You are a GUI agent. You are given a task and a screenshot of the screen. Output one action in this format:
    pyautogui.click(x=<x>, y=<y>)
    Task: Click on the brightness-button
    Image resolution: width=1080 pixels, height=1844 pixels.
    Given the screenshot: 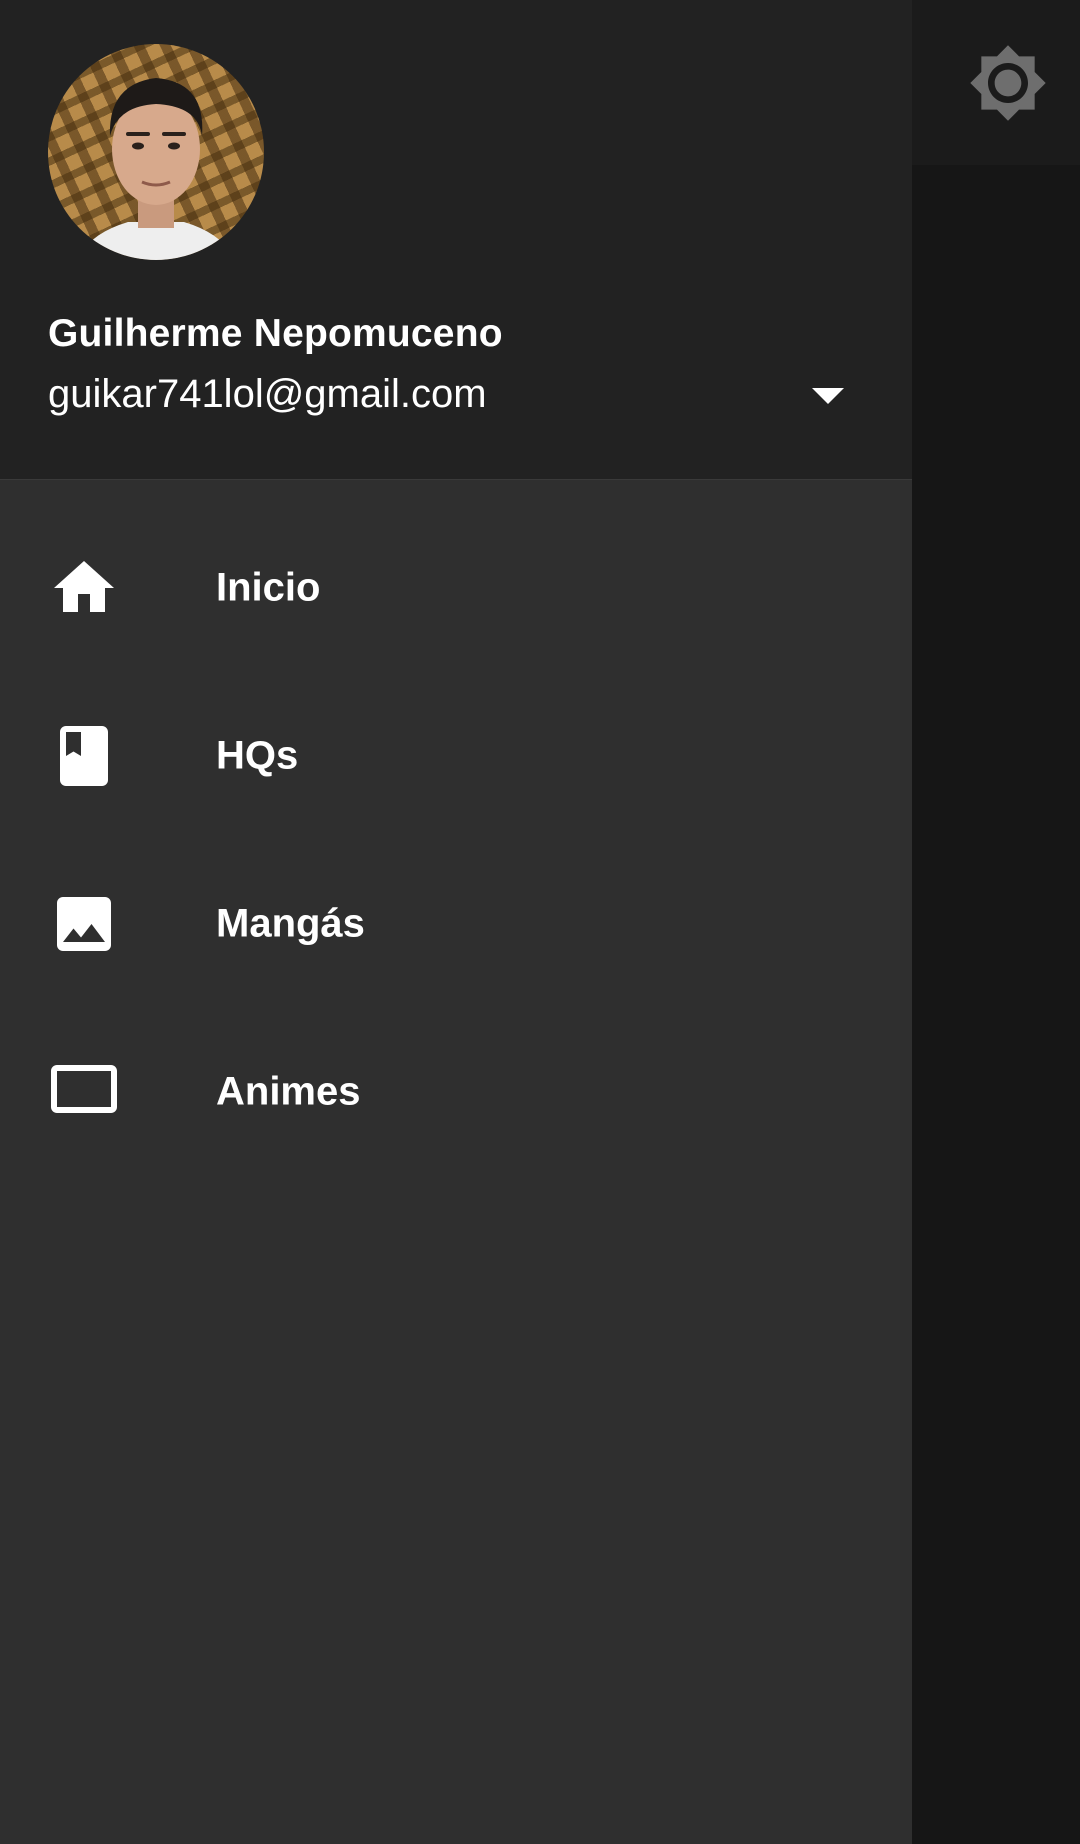 What is the action you would take?
    pyautogui.click(x=1008, y=83)
    